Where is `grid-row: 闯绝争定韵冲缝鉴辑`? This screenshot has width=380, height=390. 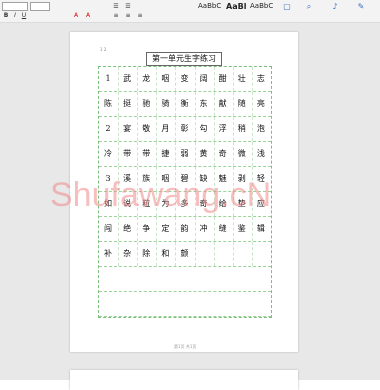
grid-row: 闯绝争定韵冲缝鉴辑 is located at coordinates (185, 229).